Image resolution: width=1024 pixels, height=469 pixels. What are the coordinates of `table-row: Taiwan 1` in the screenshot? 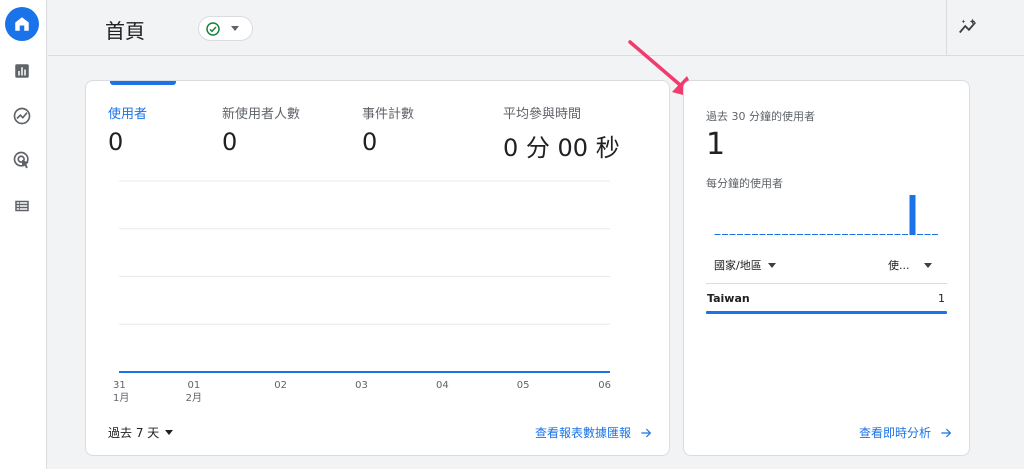 It's located at (826, 301).